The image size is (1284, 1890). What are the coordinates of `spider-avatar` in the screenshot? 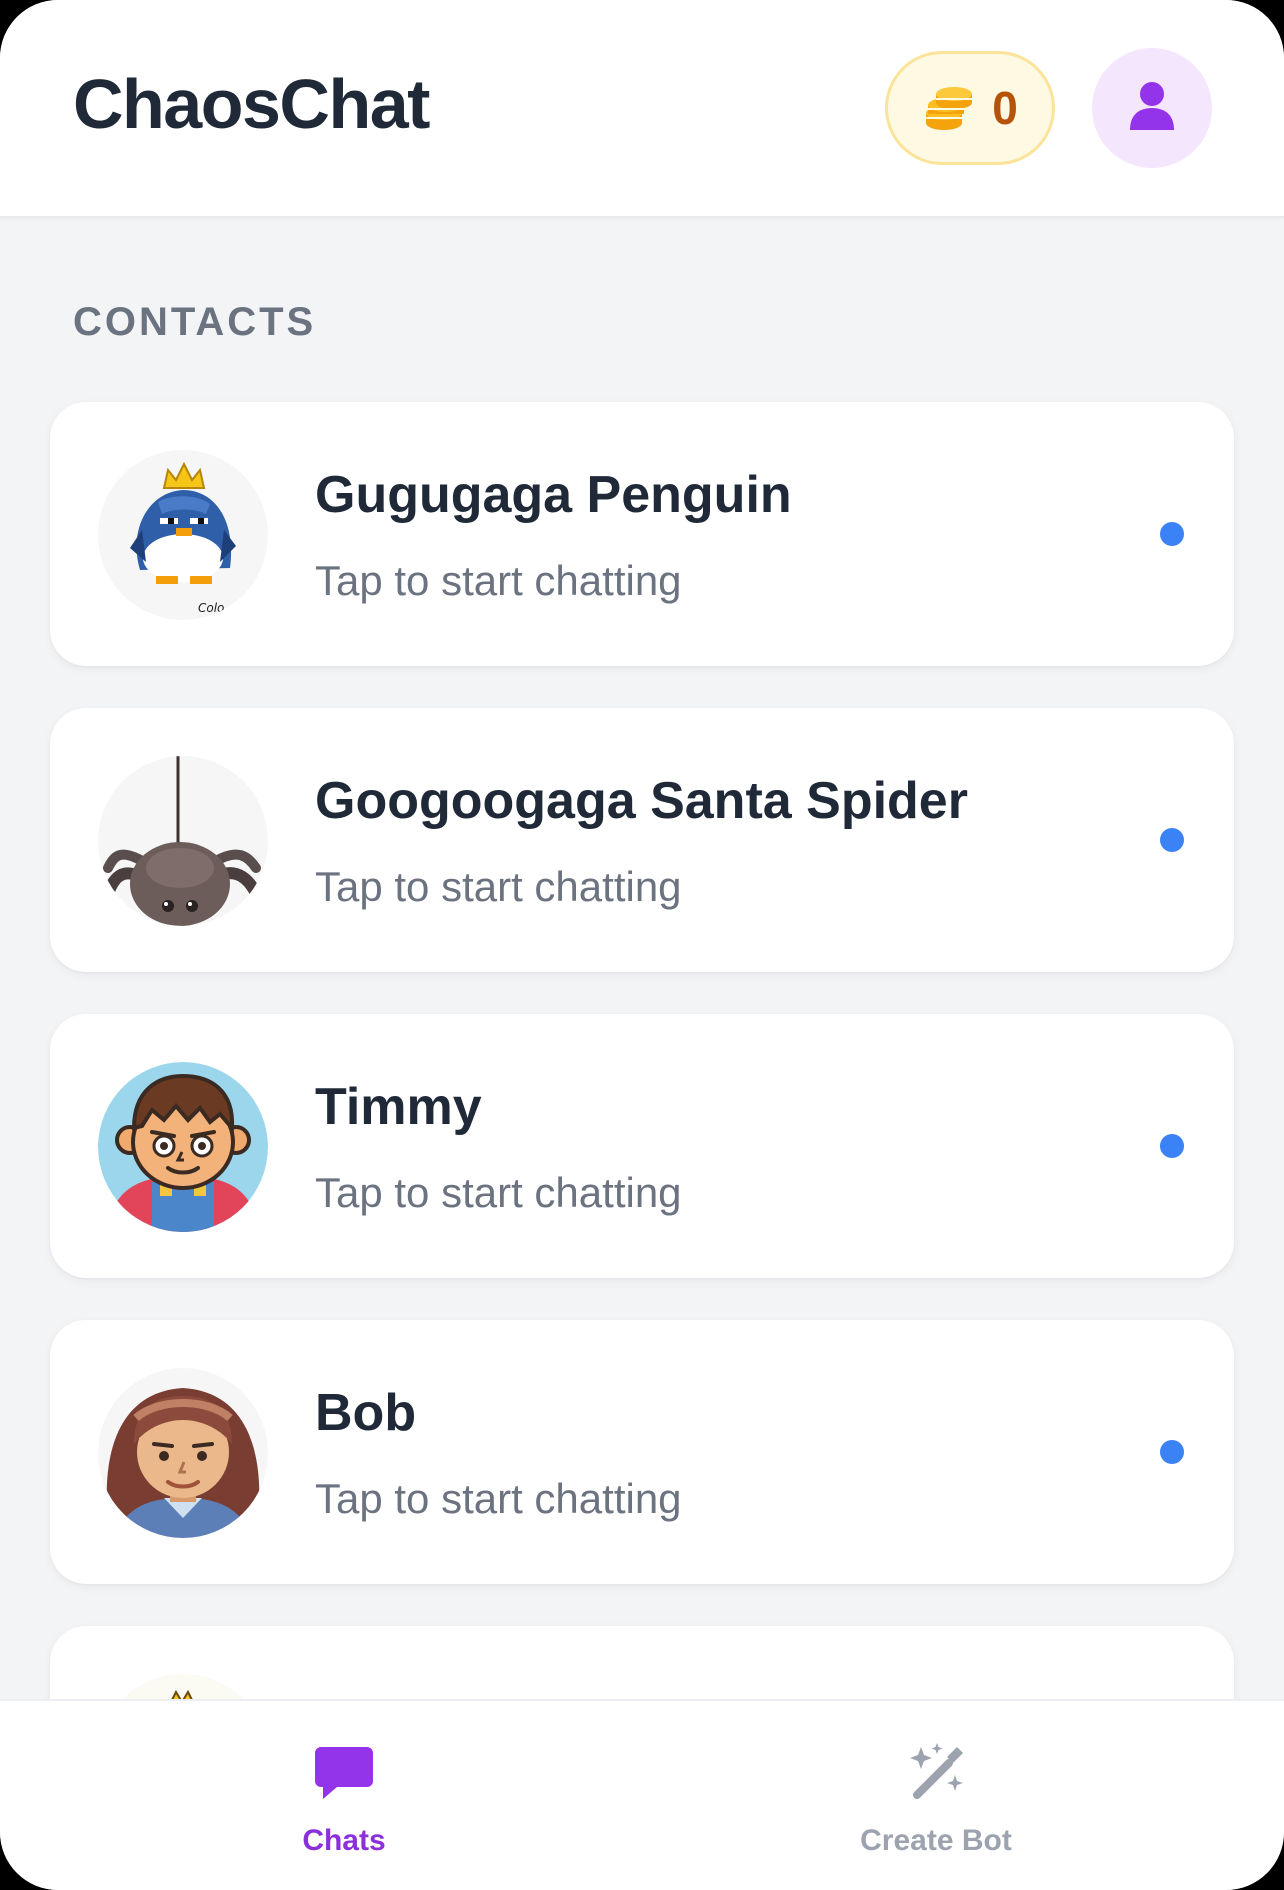 It's located at (183, 841).